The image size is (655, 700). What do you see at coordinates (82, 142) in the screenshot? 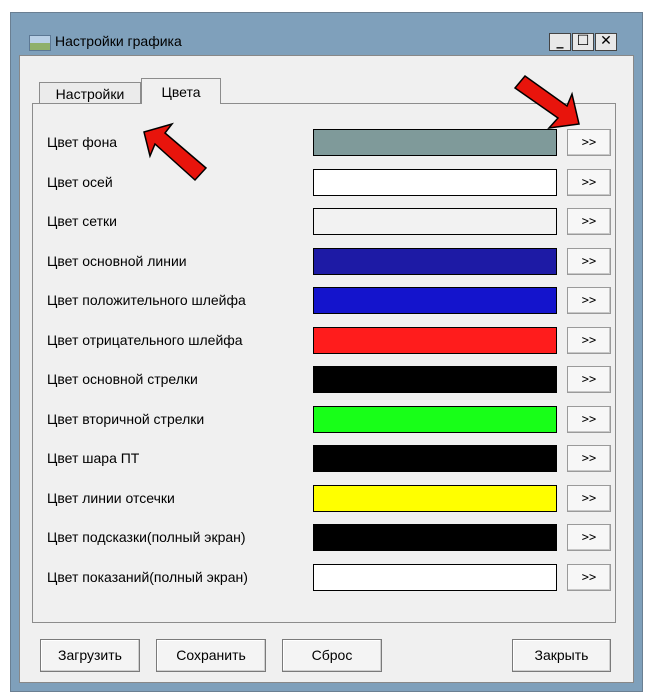
I see `color-row-label: Цвет фона` at bounding box center [82, 142].